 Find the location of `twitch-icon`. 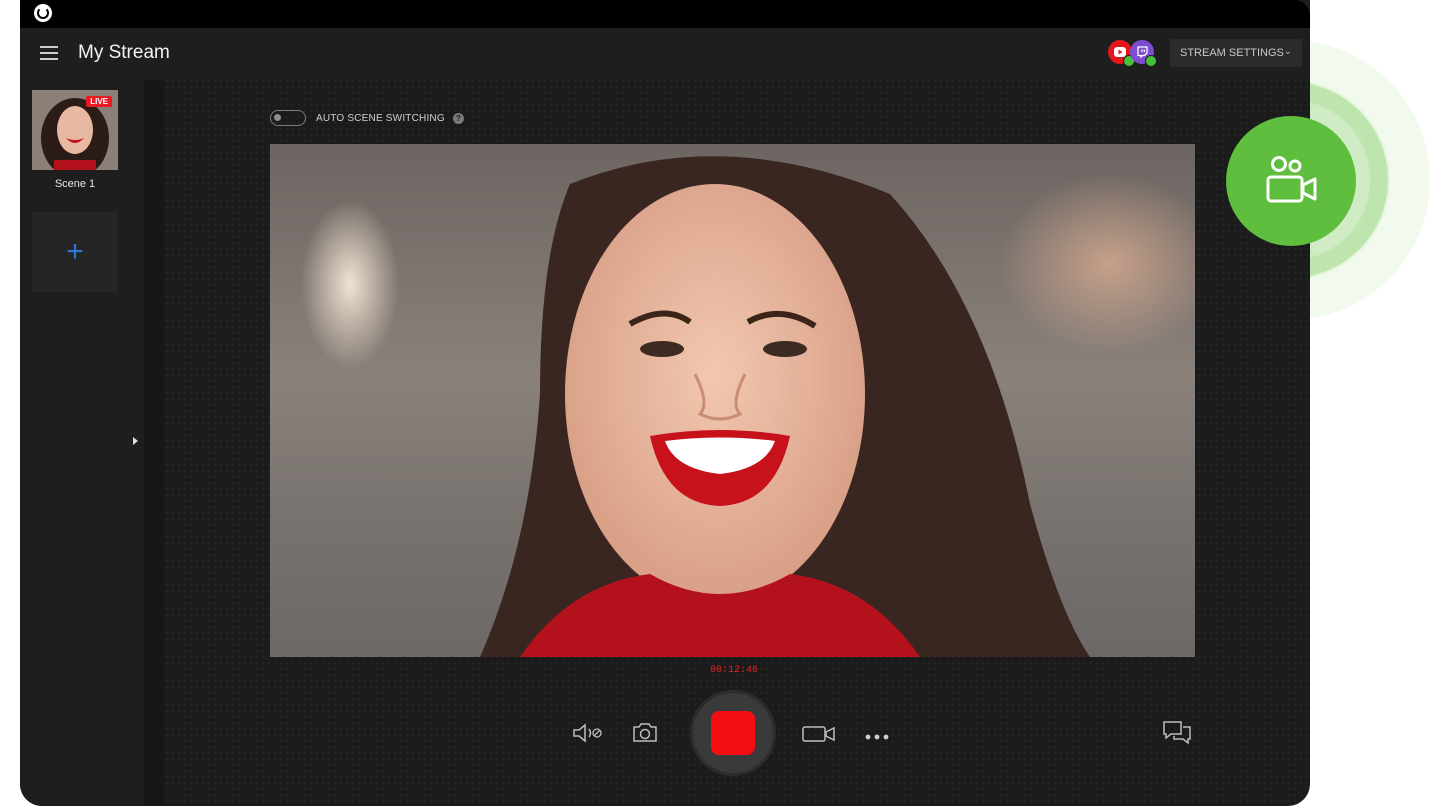

twitch-icon is located at coordinates (1142, 52).